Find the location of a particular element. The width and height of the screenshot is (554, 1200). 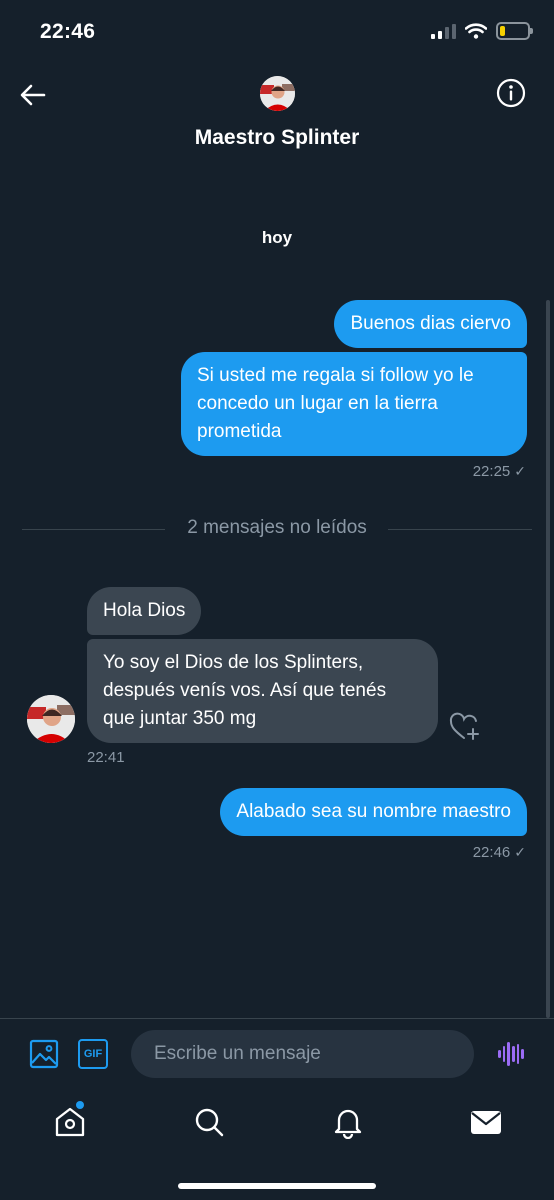

wifi-icon is located at coordinates (476, 31).